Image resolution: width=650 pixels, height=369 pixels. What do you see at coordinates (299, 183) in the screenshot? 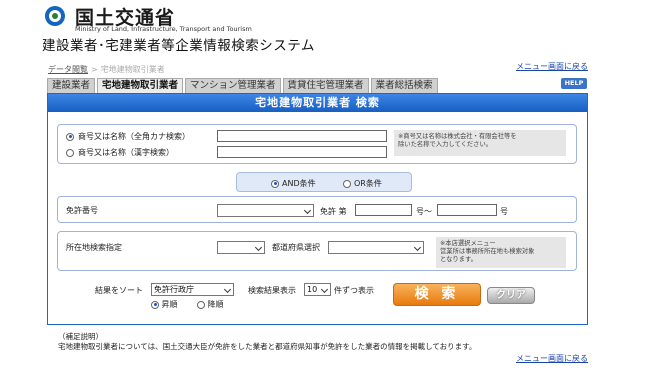
I see `and-label: AND条件` at bounding box center [299, 183].